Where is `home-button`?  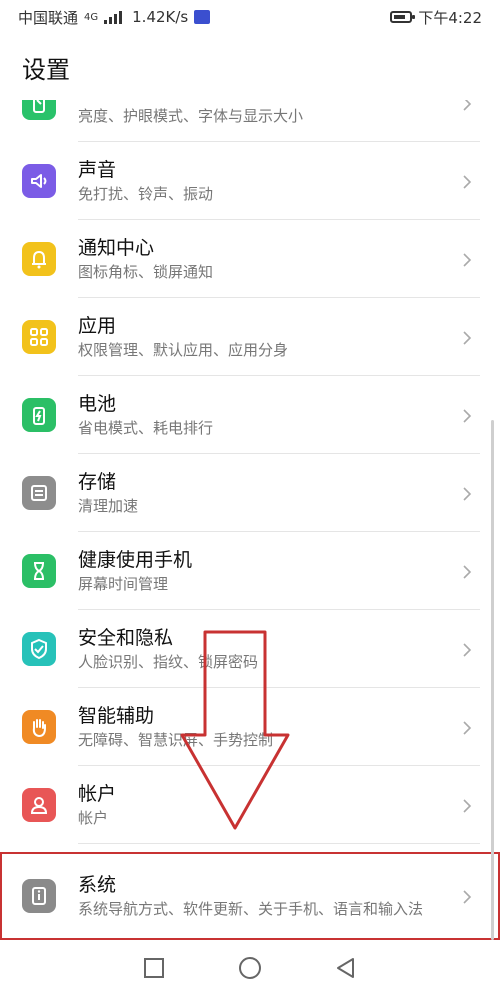 home-button is located at coordinates (250, 970).